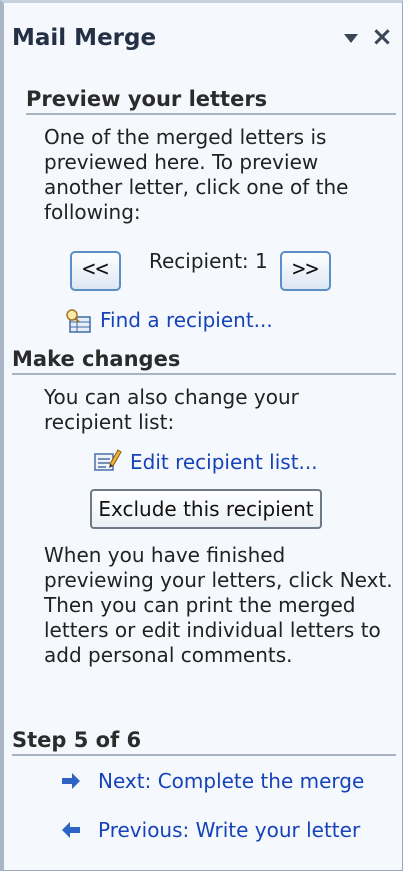  I want to click on find-recipient-icon, so click(78, 323).